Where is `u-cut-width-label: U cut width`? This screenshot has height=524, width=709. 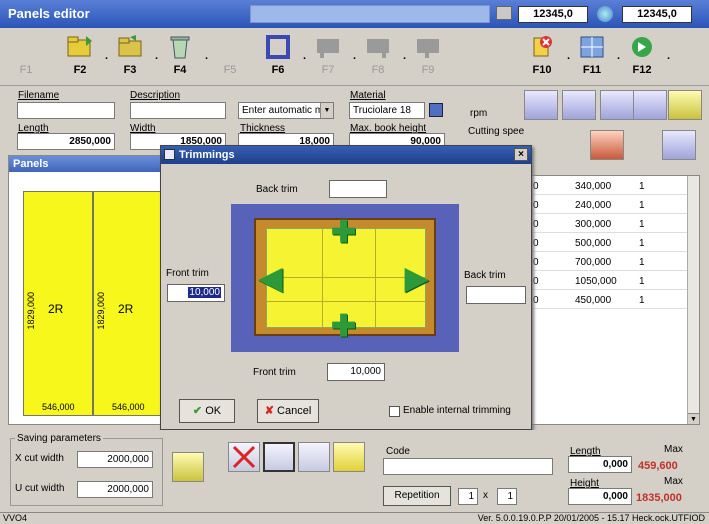
u-cut-width-label: U cut width is located at coordinates (40, 488).